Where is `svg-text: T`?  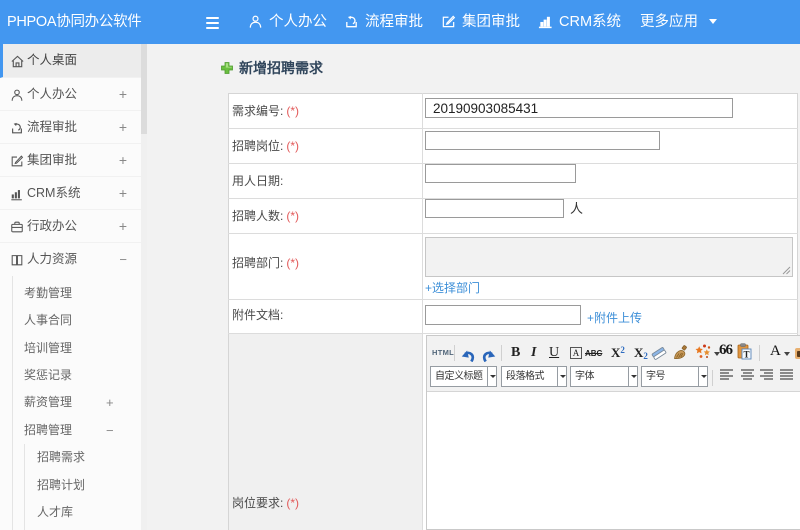 svg-text: T is located at coordinates (746, 355).